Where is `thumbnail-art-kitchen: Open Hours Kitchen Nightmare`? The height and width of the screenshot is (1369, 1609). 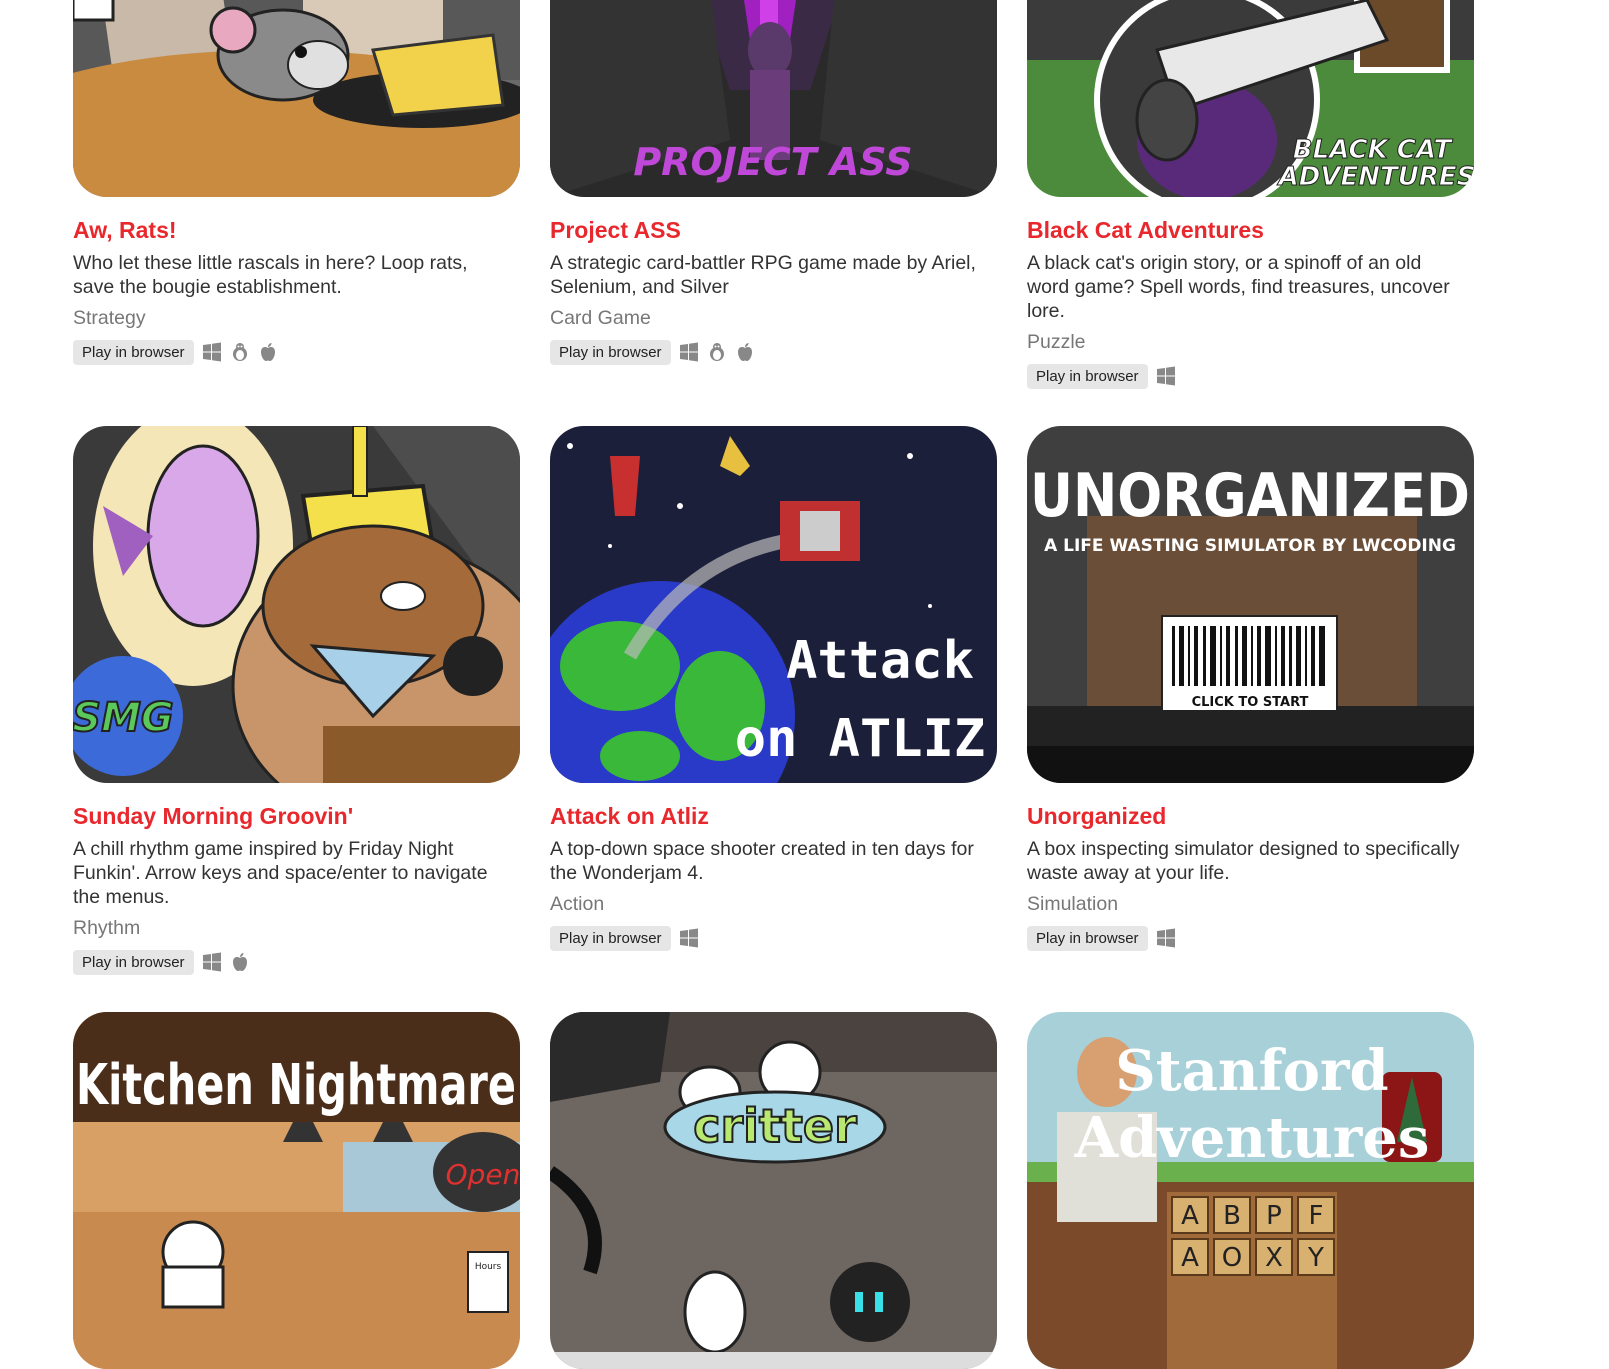
thumbnail-art-kitchen: Open Hours Kitchen Nightmare is located at coordinates (296, 1190).